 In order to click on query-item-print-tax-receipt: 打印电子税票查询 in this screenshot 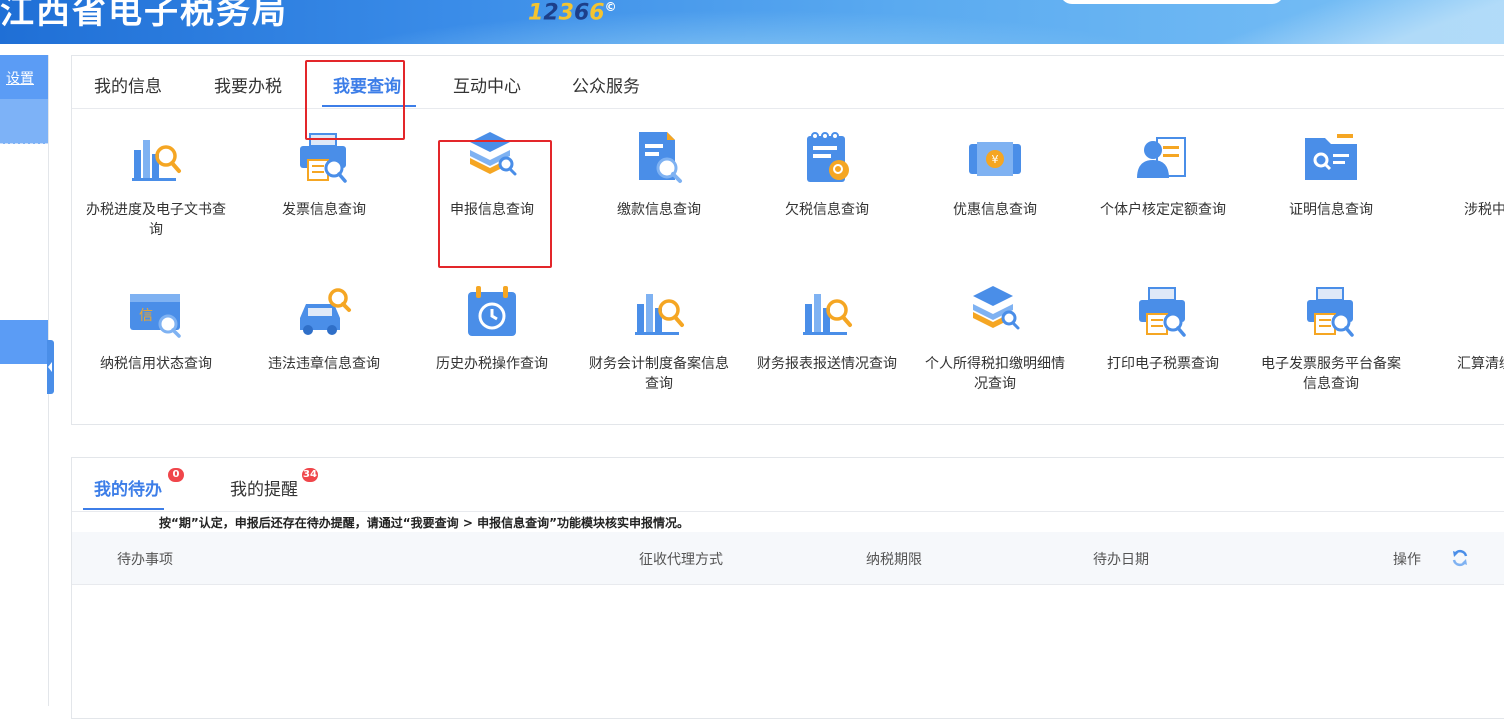, I will do `click(1163, 328)`.